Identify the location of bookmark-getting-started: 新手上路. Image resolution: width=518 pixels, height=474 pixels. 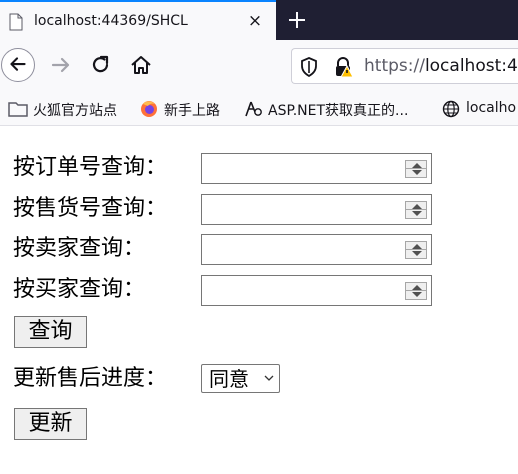
(186, 109).